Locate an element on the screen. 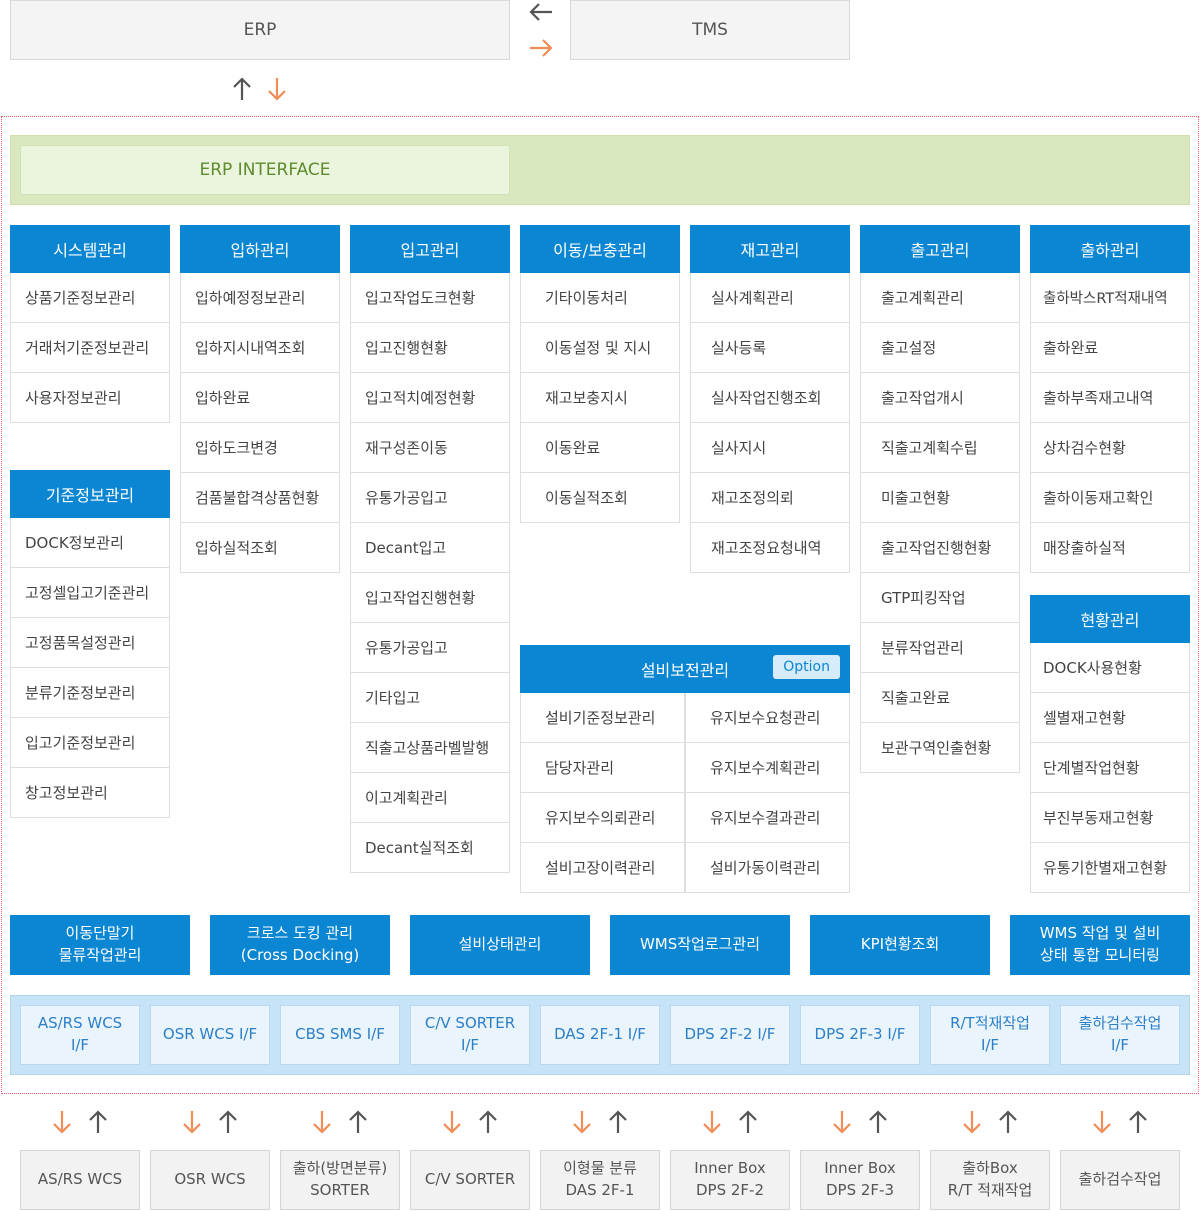  menu-item: 기타이동처리 is located at coordinates (600, 298).